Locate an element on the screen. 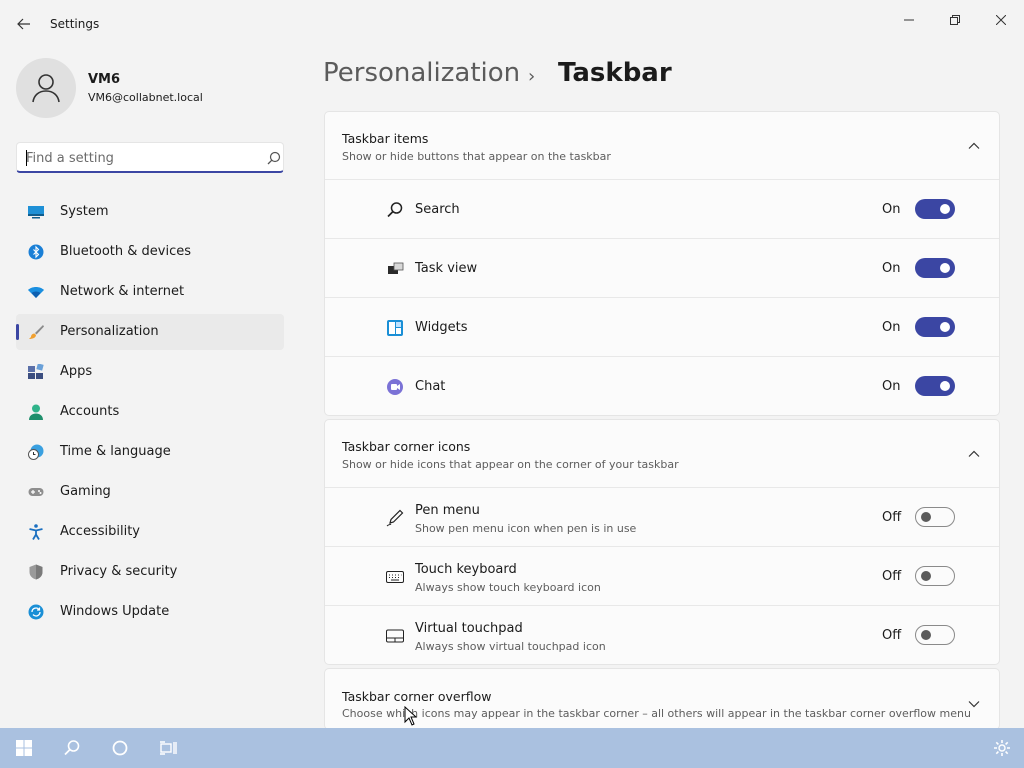 This screenshot has height=768, width=1024. task-view-button is located at coordinates (168, 748).